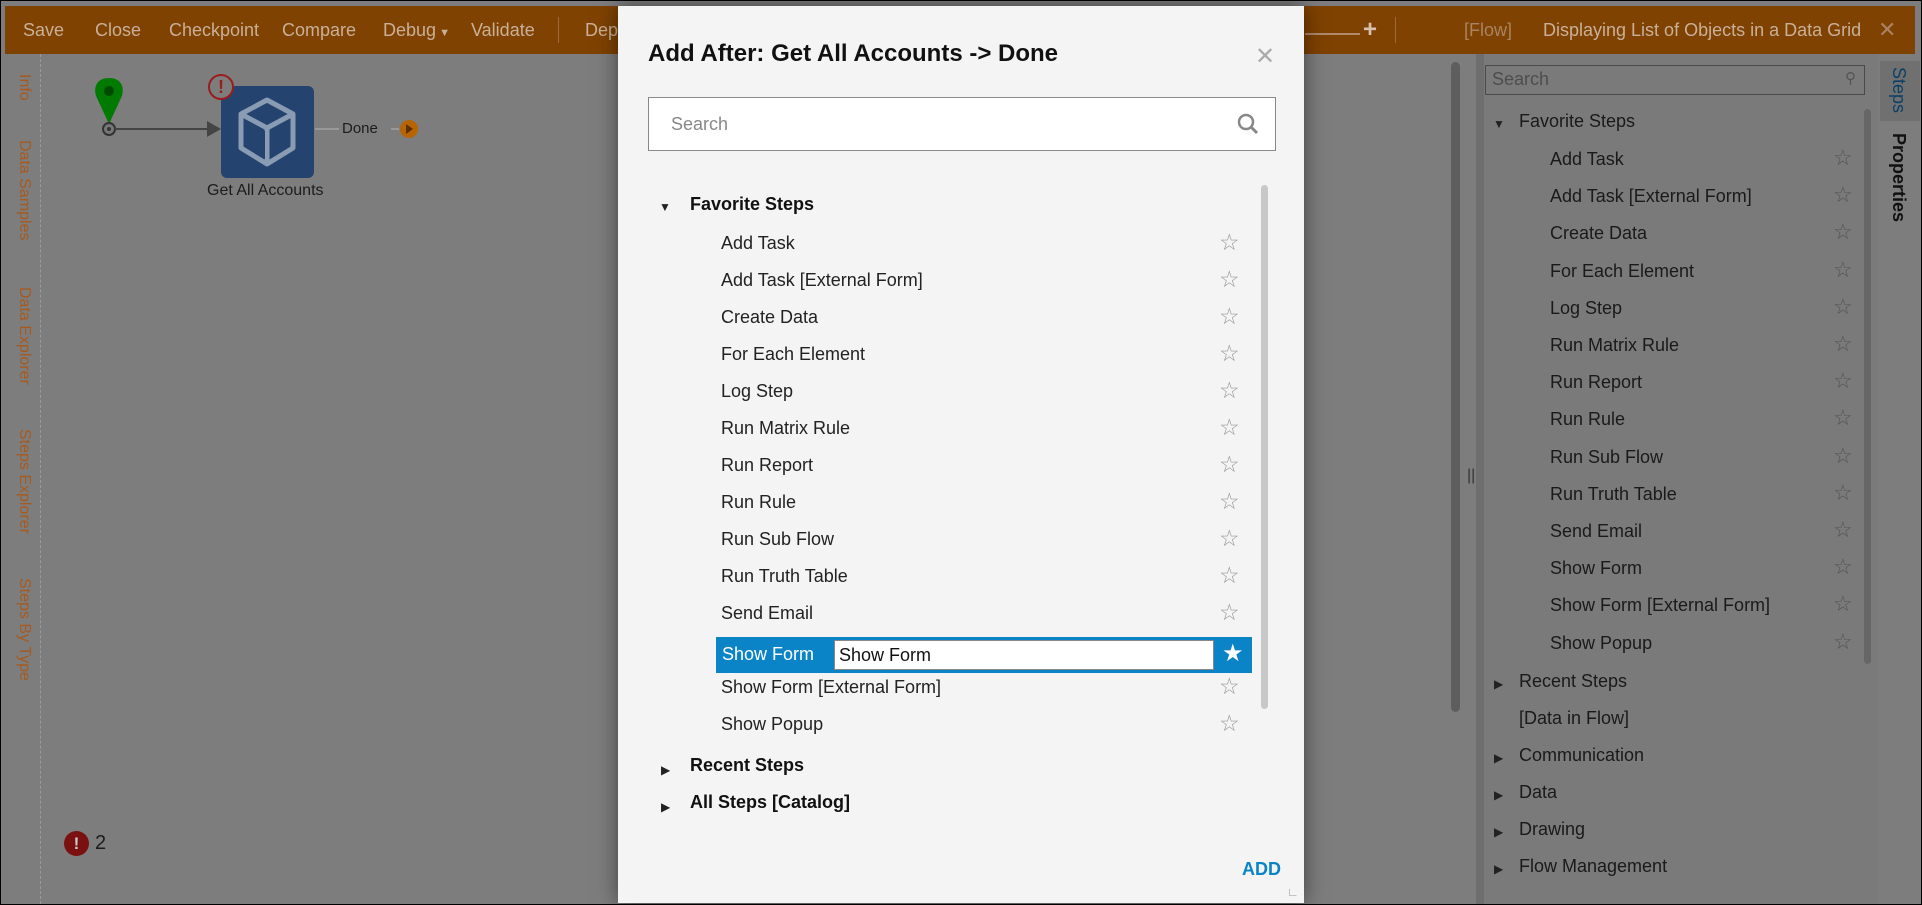  What do you see at coordinates (267, 132) in the screenshot?
I see `get-all-accounts-step` at bounding box center [267, 132].